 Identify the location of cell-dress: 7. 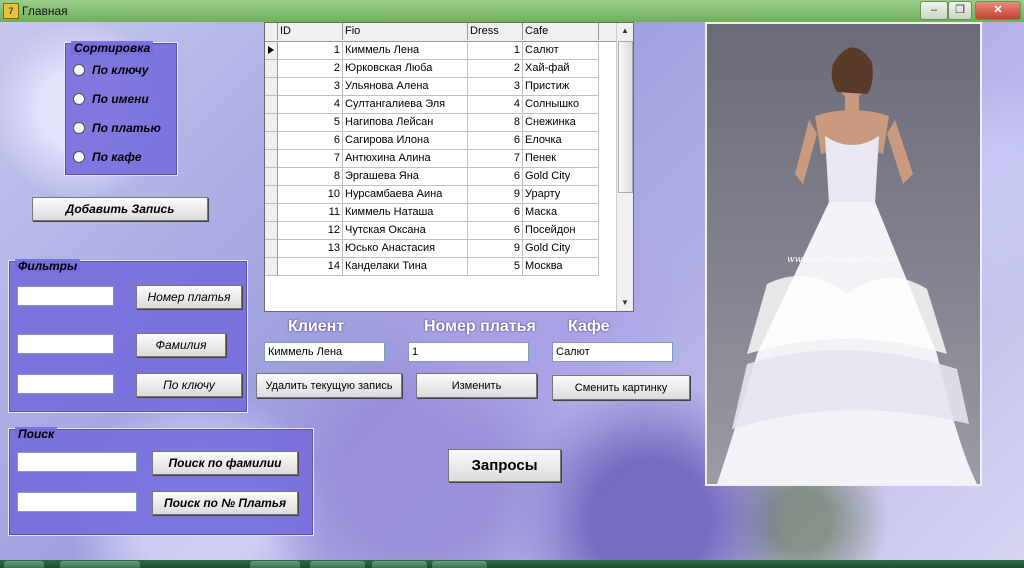
(495, 159).